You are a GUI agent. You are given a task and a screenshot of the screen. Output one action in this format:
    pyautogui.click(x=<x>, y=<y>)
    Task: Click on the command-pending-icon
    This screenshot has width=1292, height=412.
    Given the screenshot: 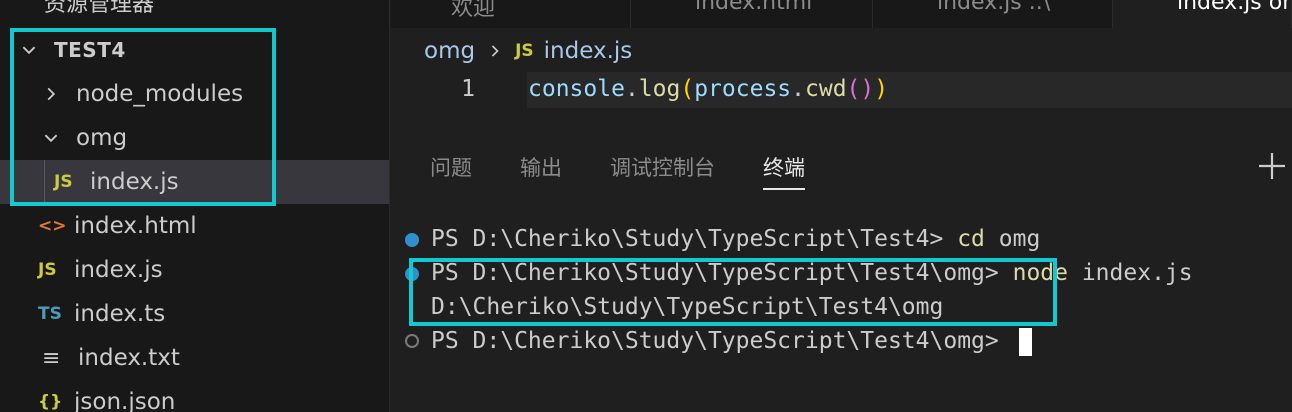 What is the action you would take?
    pyautogui.click(x=412, y=341)
    